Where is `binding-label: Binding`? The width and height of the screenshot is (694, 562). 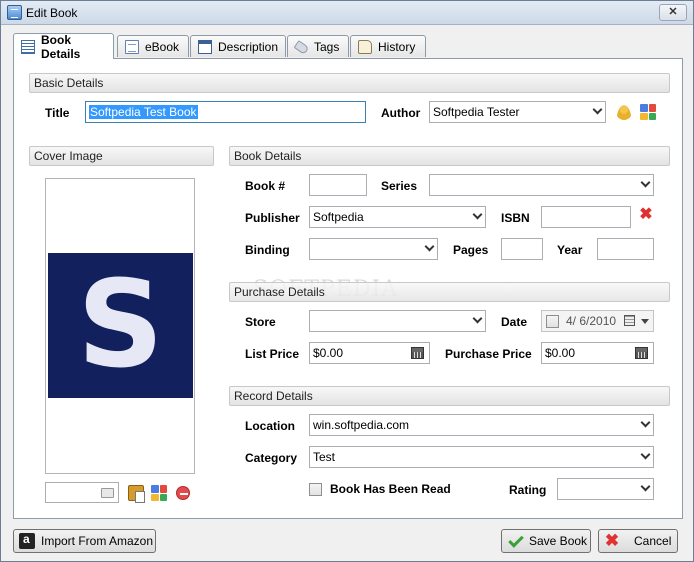 binding-label: Binding is located at coordinates (267, 250).